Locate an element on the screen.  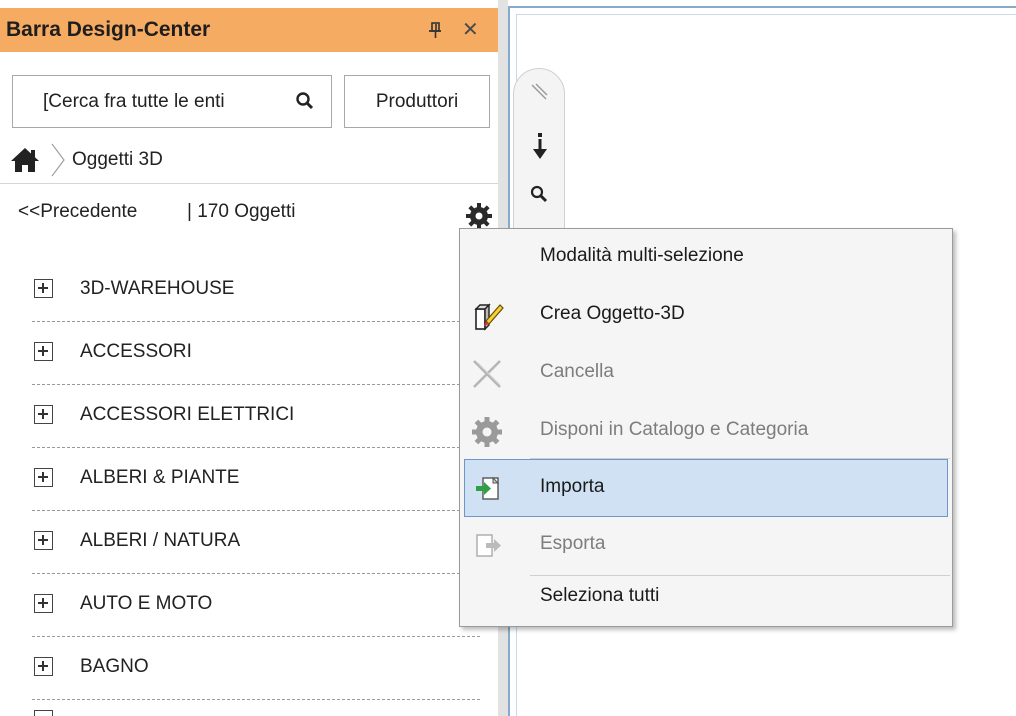
menu-item-create-3d-object: Crea Oggetto-3D is located at coordinates (706, 316).